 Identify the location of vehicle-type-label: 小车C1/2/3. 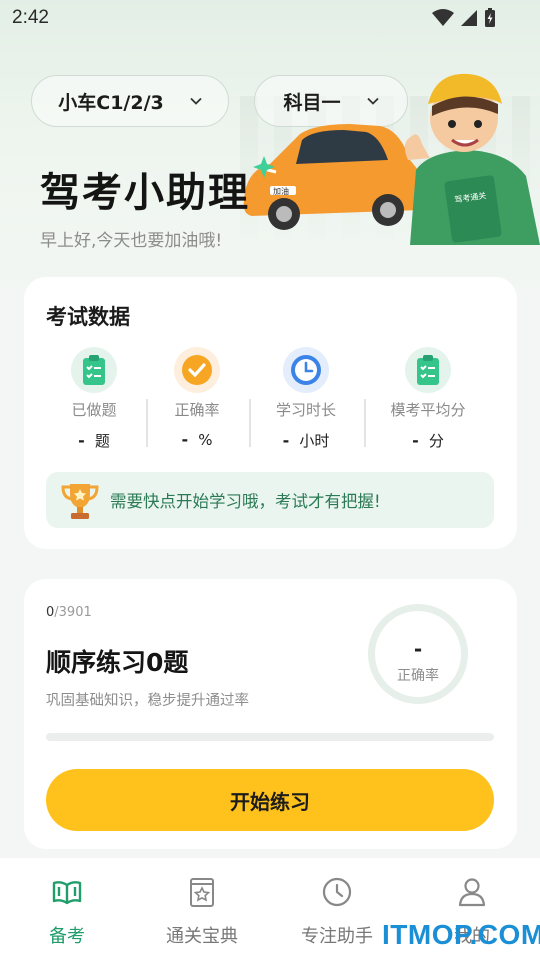
(111, 102).